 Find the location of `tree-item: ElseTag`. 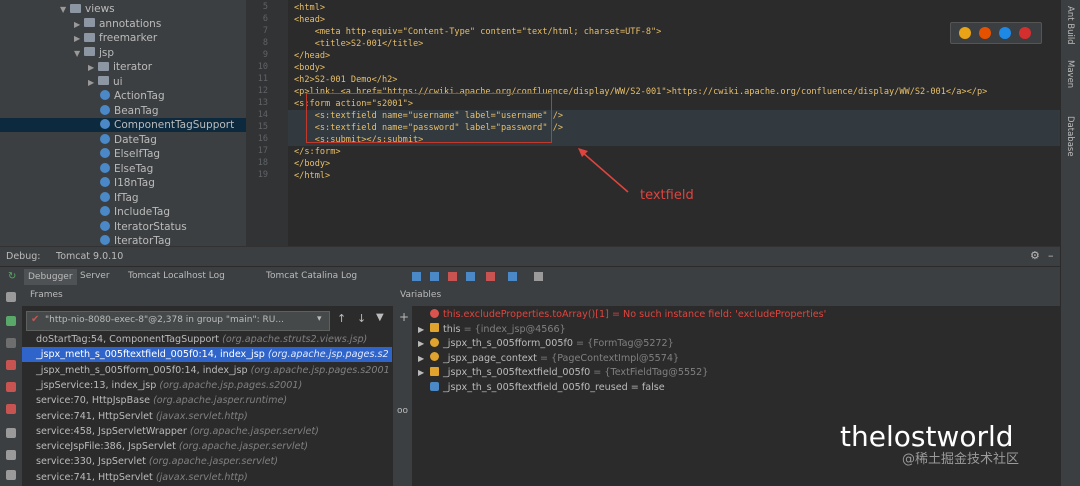

tree-item: ElseTag is located at coordinates (126, 169).